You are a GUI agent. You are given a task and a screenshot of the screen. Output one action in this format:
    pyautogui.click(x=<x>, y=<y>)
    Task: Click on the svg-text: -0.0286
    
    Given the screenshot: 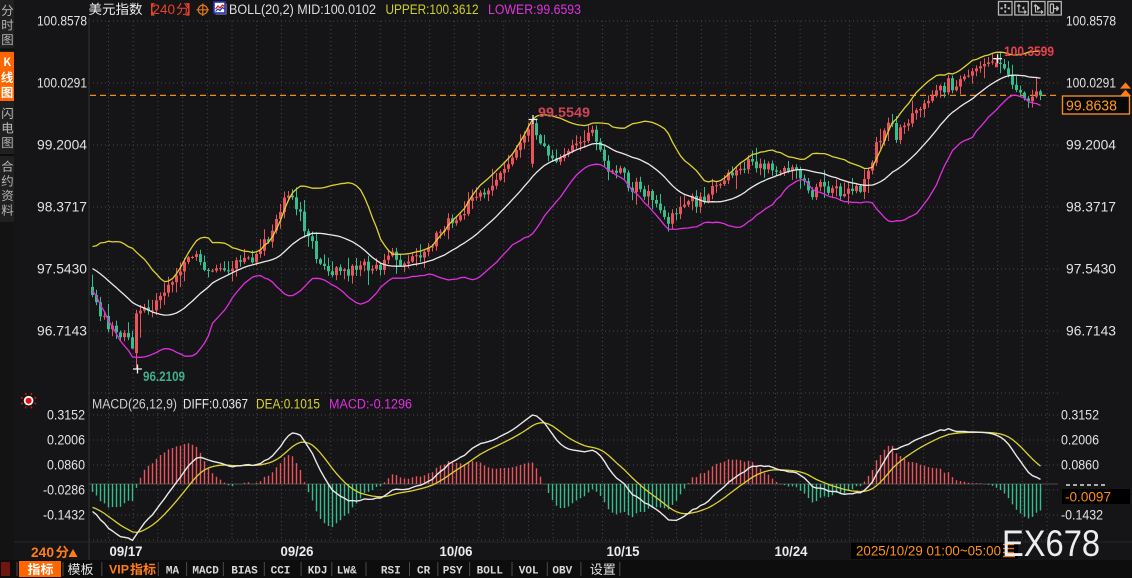 What is the action you would take?
    pyautogui.click(x=64, y=490)
    